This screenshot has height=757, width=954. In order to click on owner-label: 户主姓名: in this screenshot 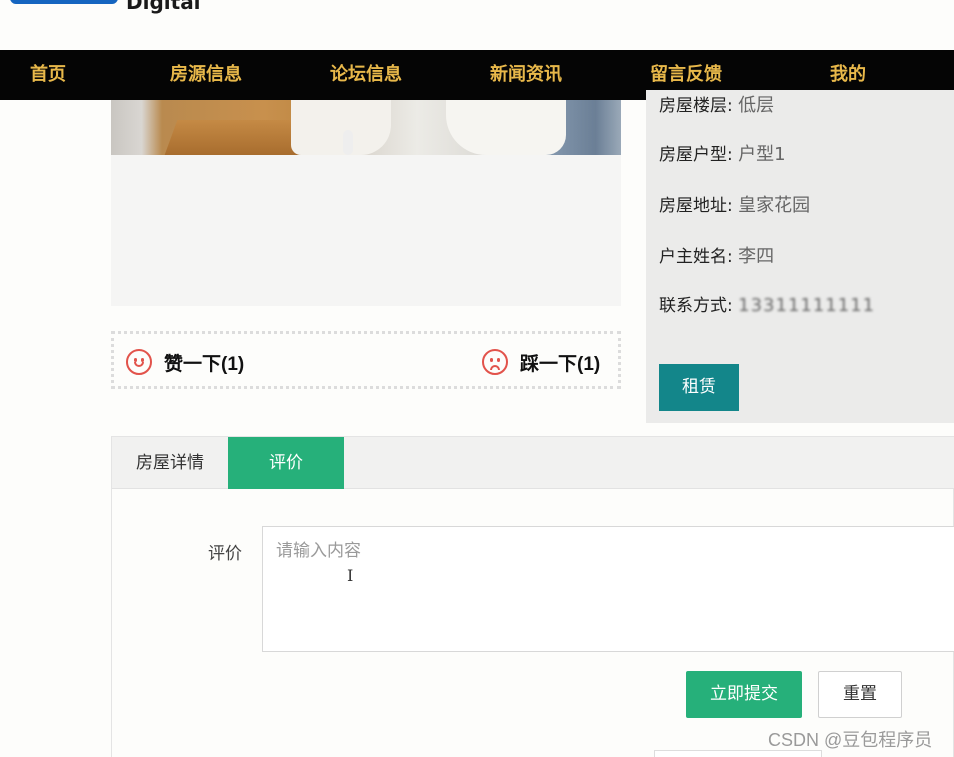, I will do `click(696, 257)`.